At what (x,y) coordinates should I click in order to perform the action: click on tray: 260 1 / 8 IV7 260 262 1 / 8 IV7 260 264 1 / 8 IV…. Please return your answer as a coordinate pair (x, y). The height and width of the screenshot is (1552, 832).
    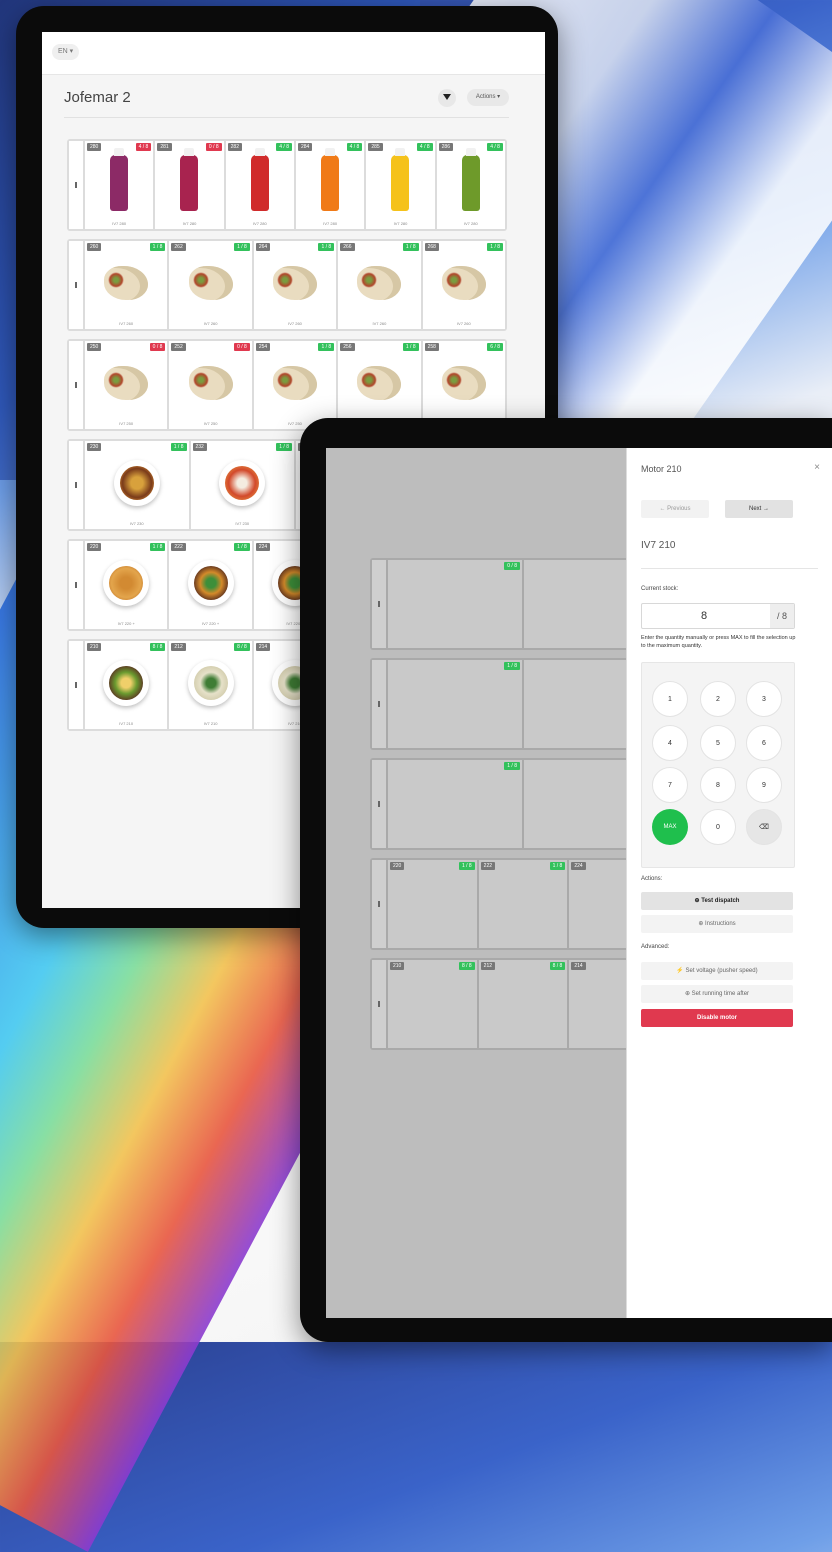
    Looking at the image, I should click on (287, 285).